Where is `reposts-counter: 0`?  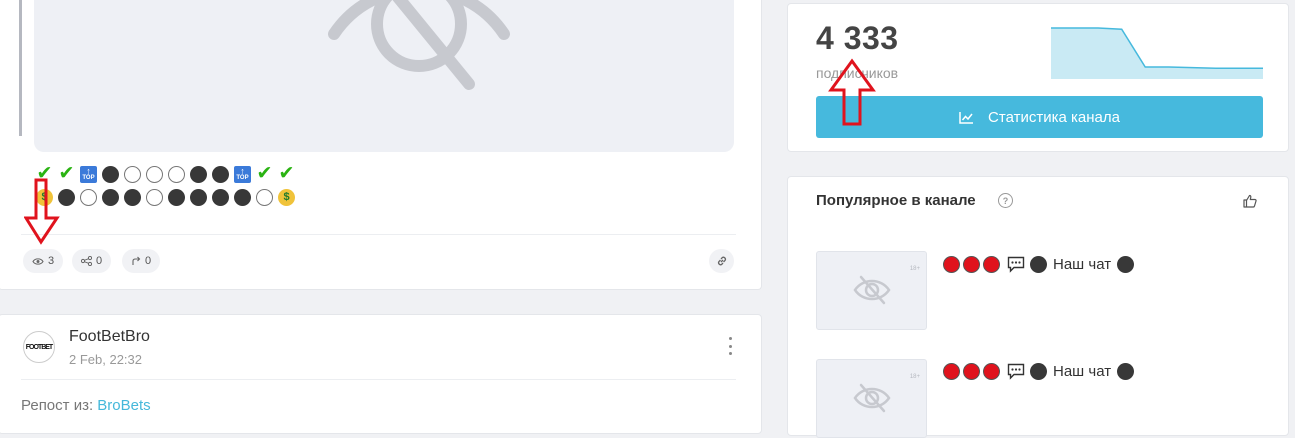 reposts-counter: 0 is located at coordinates (141, 261).